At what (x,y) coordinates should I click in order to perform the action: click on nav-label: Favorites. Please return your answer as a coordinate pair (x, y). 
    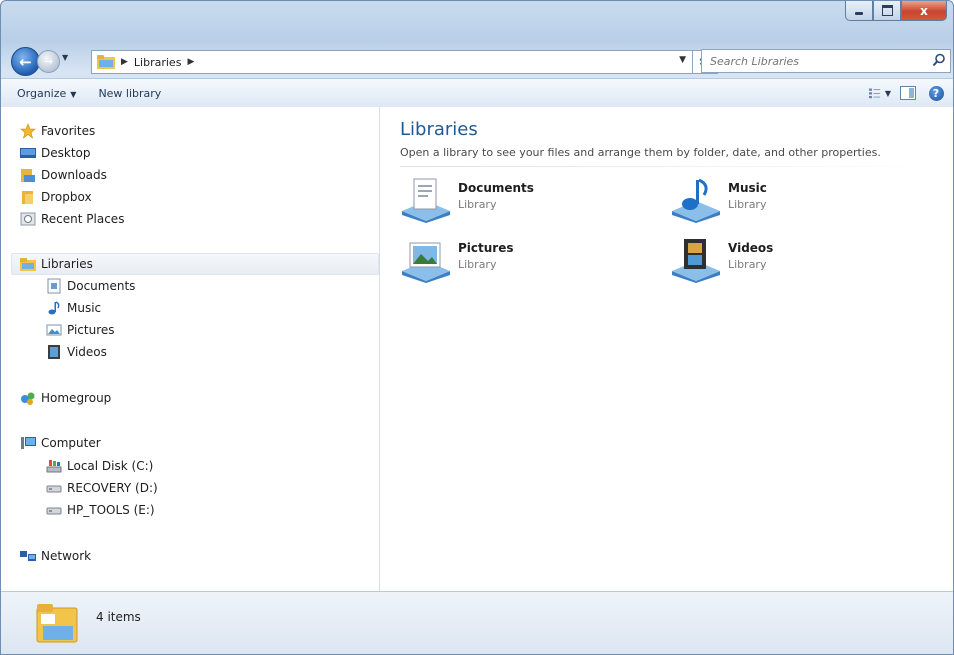
    Looking at the image, I should click on (68, 131).